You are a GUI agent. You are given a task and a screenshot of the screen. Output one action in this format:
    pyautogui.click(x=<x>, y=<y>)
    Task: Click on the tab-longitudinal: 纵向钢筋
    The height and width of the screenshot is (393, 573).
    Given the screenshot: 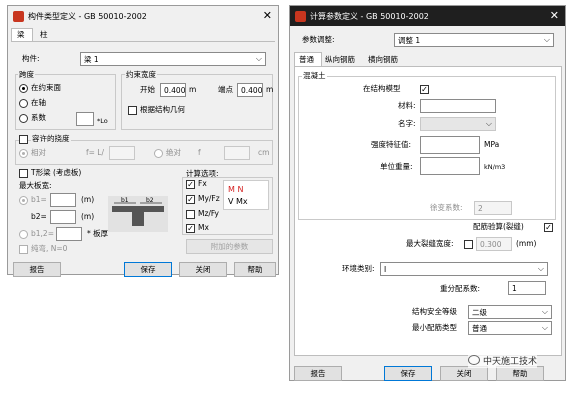 What is the action you would take?
    pyautogui.click(x=344, y=59)
    